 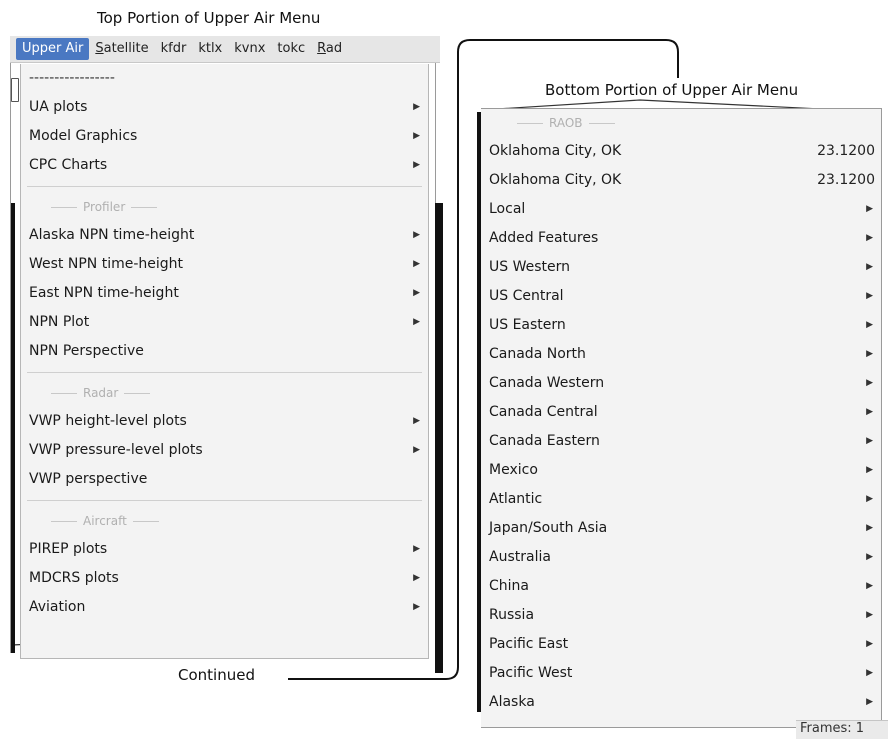 What do you see at coordinates (174, 49) in the screenshot?
I see `menubar-kfdr: kfdr` at bounding box center [174, 49].